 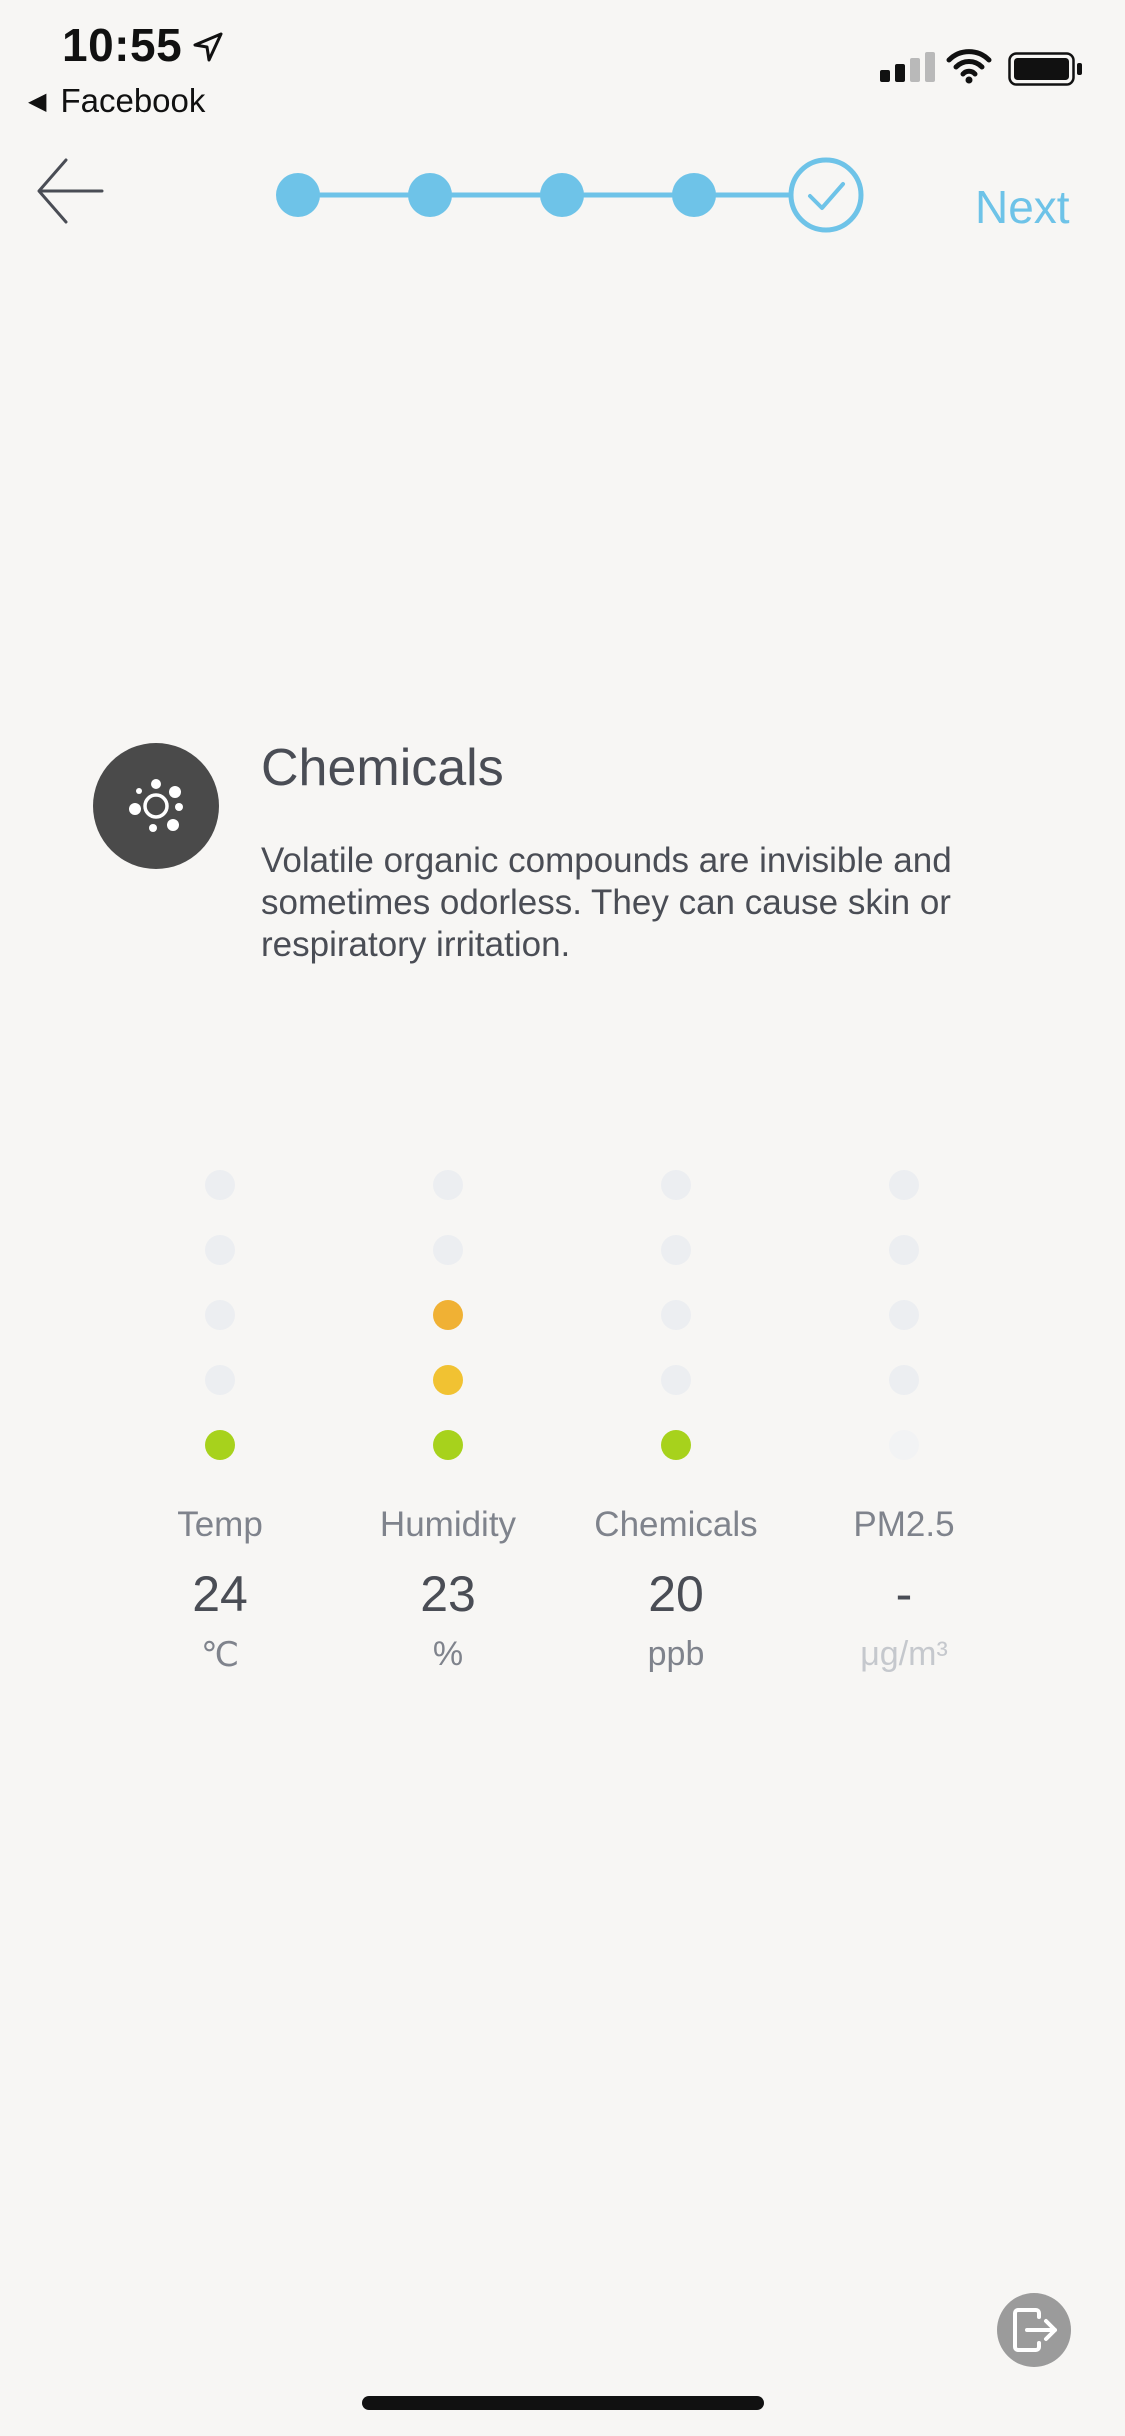 What do you see at coordinates (298, 195) in the screenshot?
I see `step-1-dot` at bounding box center [298, 195].